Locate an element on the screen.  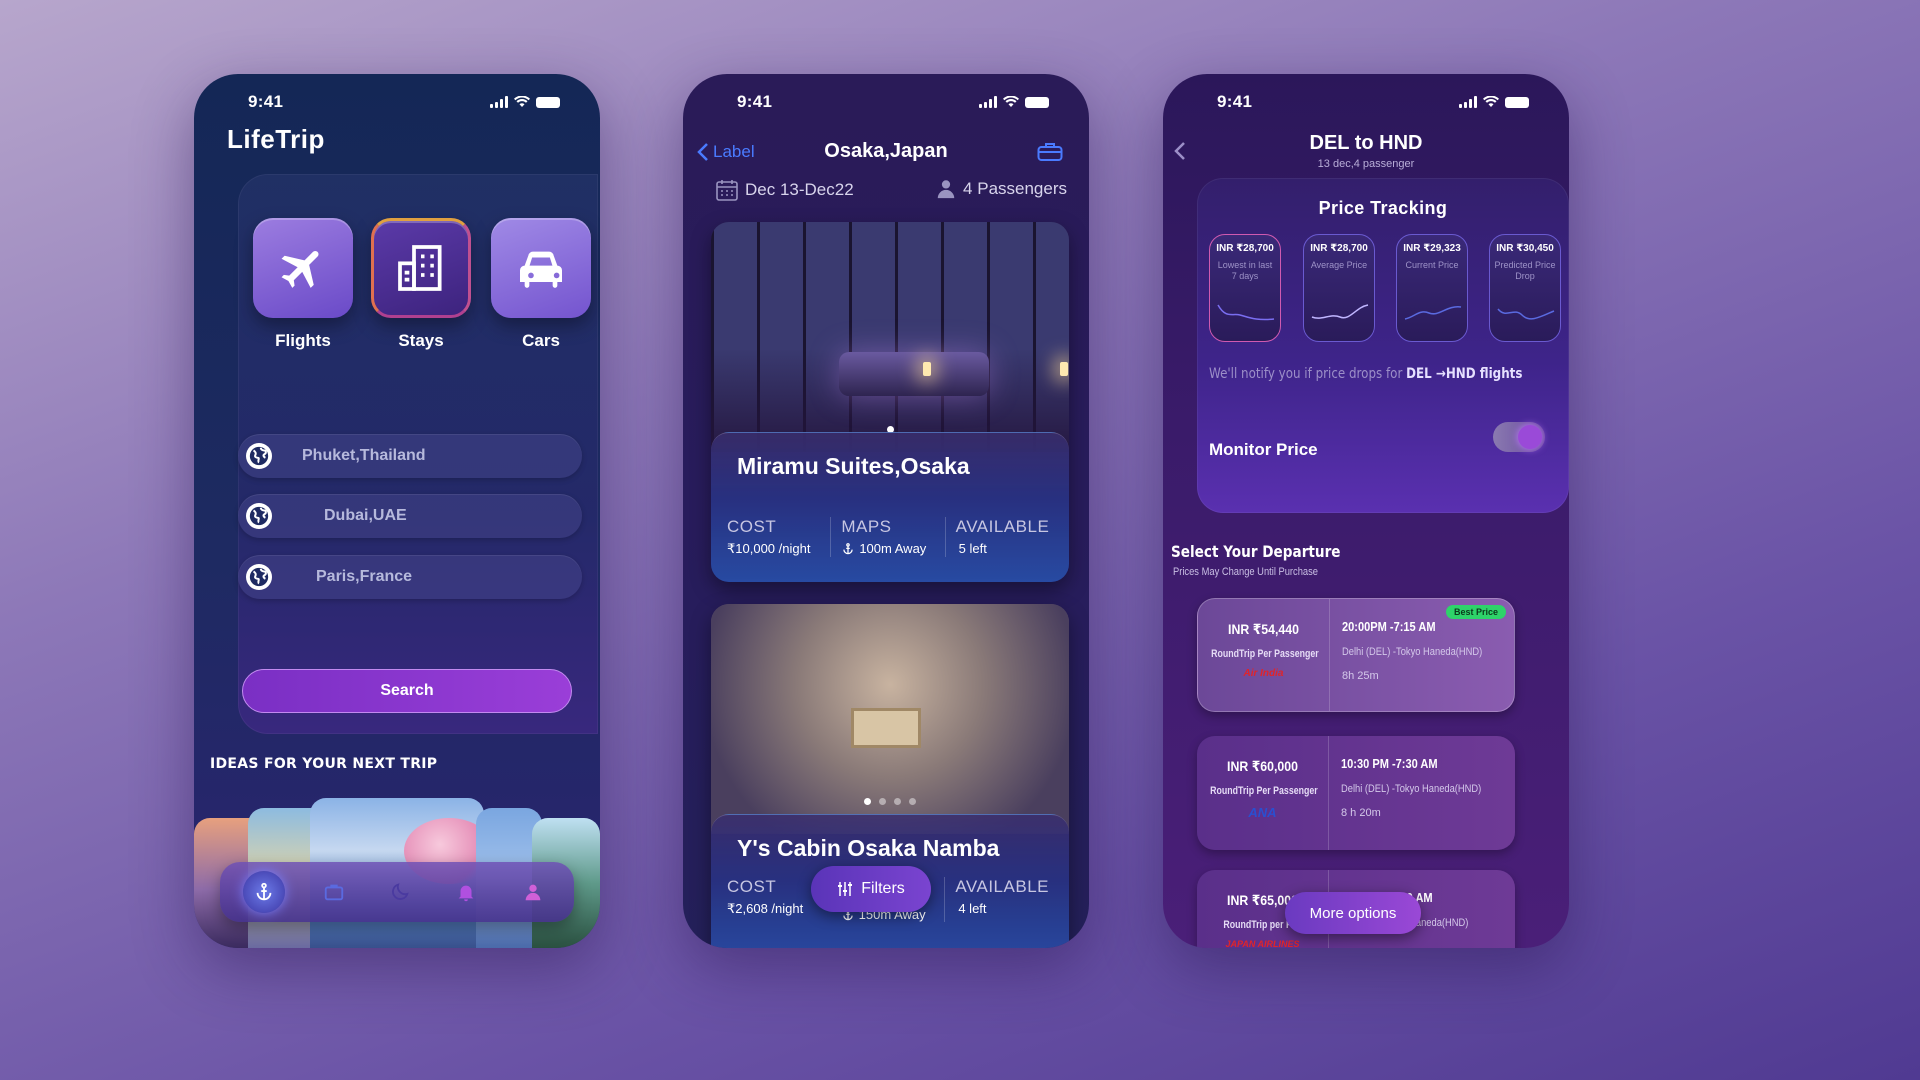
destination-field: Phuket,Thailand is located at coordinates (410, 456).